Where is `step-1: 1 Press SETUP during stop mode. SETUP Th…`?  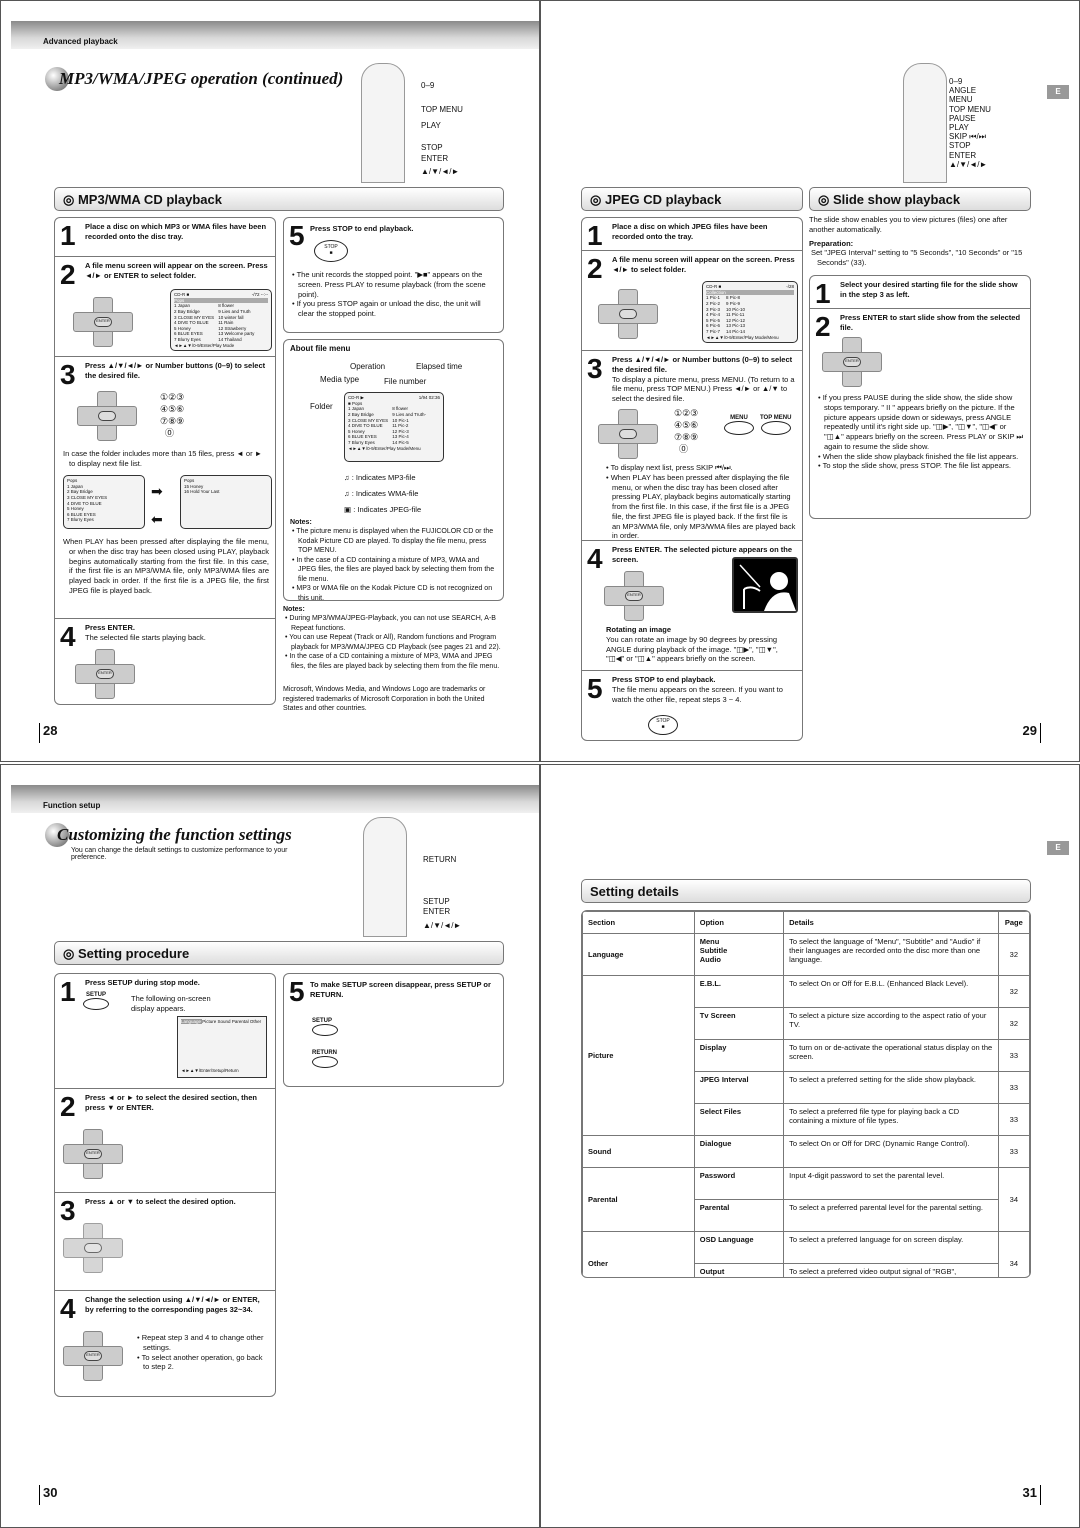 step-1: 1 Press SETUP during stop mode. SETUP Th… is located at coordinates (165, 1031).